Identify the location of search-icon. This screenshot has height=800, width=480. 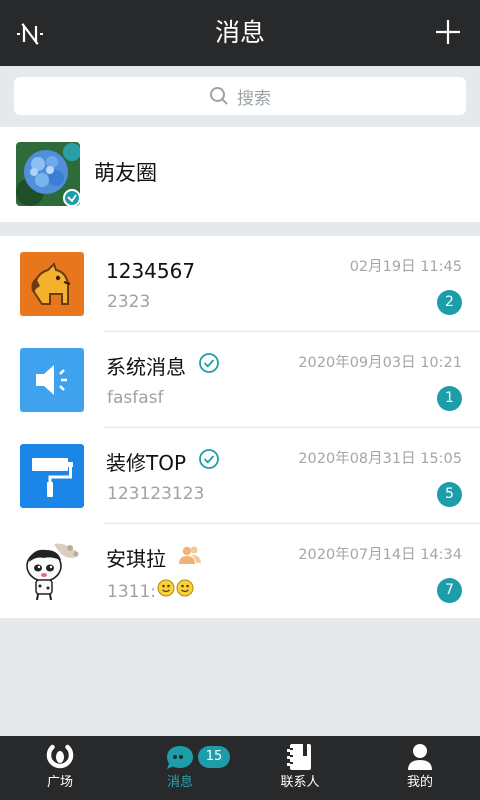
(219, 96).